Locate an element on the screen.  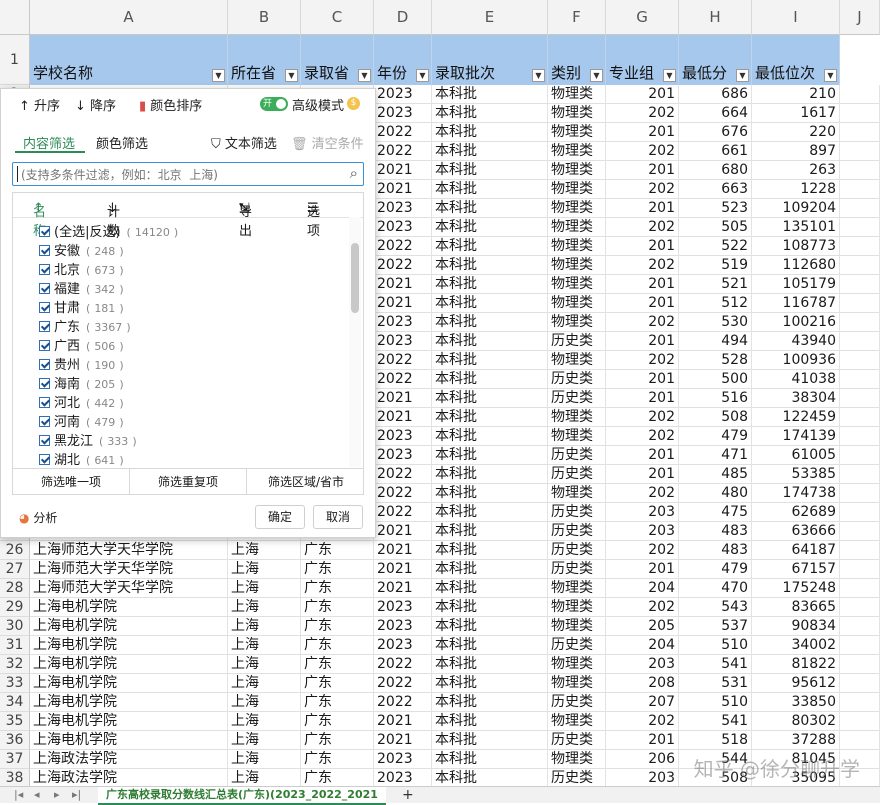
filter-duplicate-button: 筛选重复项 is located at coordinates (188, 482).